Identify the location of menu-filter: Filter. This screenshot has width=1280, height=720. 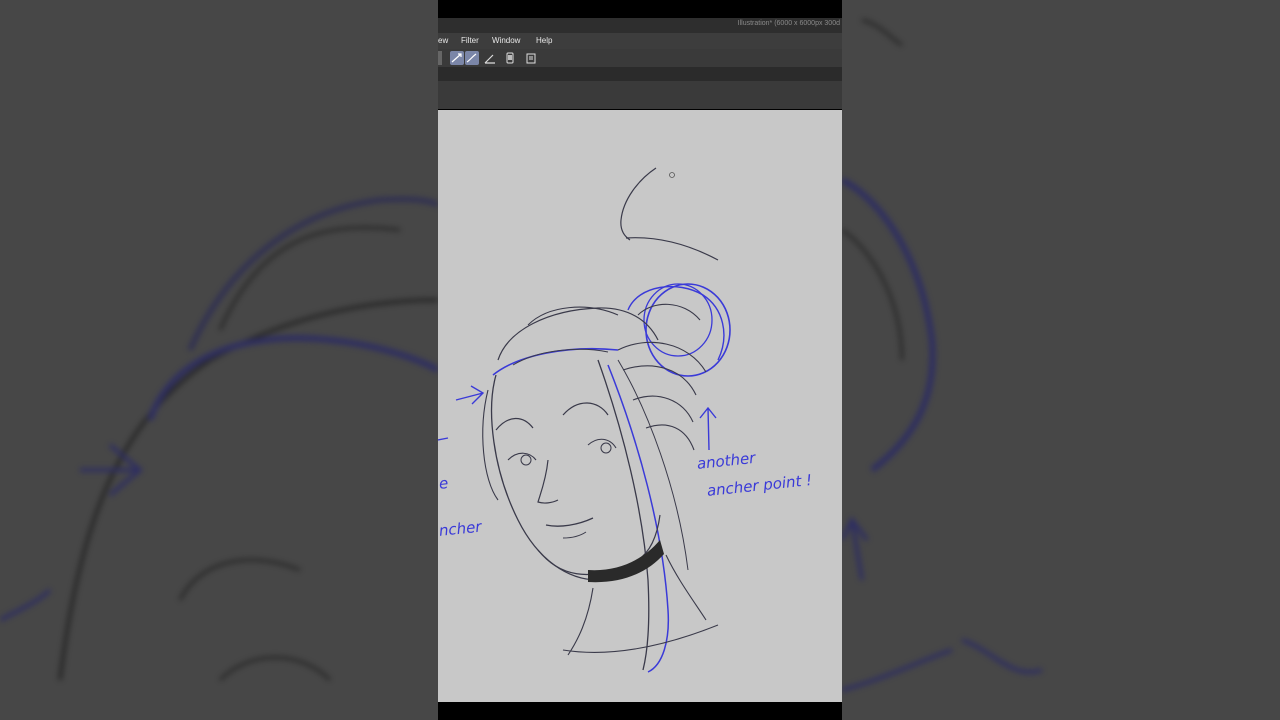
(470, 40).